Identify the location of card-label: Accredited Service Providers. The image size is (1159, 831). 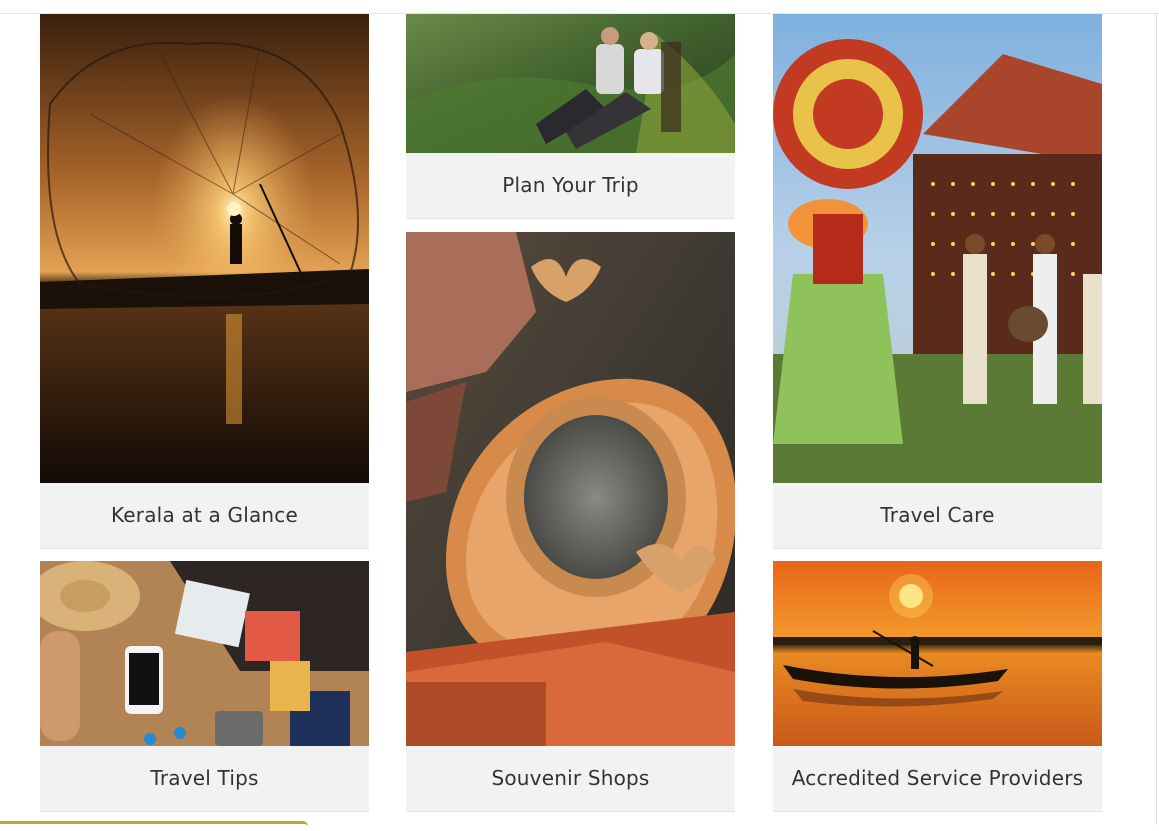
(937, 779).